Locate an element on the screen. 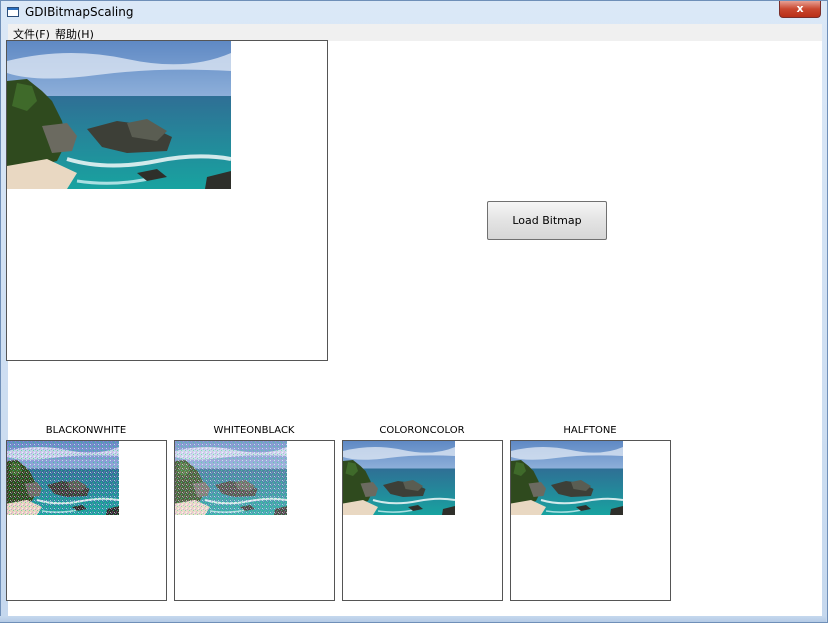 This screenshot has height=623, width=828. close-icon: x is located at coordinates (800, 8).